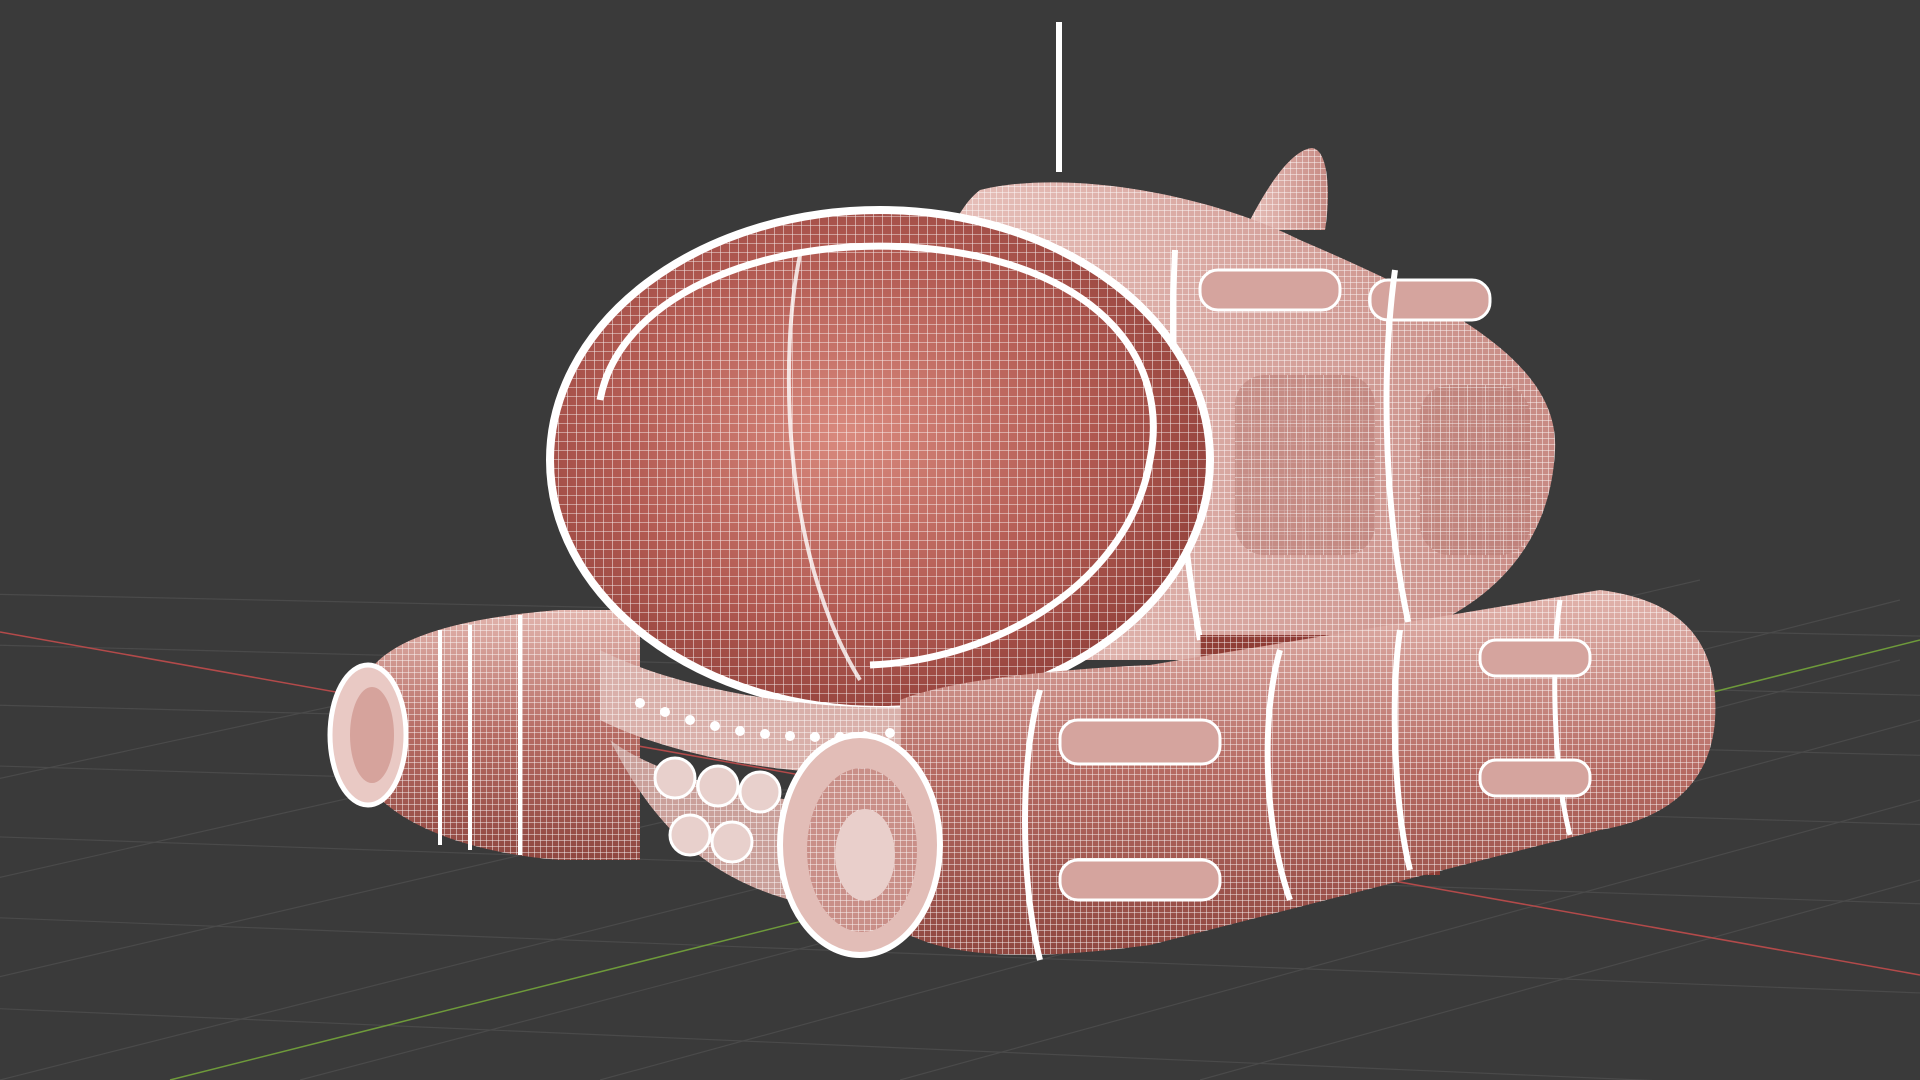 This screenshot has width=1920, height=1080. Describe the element at coordinates (1059, 97) in the screenshot. I see `antenna` at that location.